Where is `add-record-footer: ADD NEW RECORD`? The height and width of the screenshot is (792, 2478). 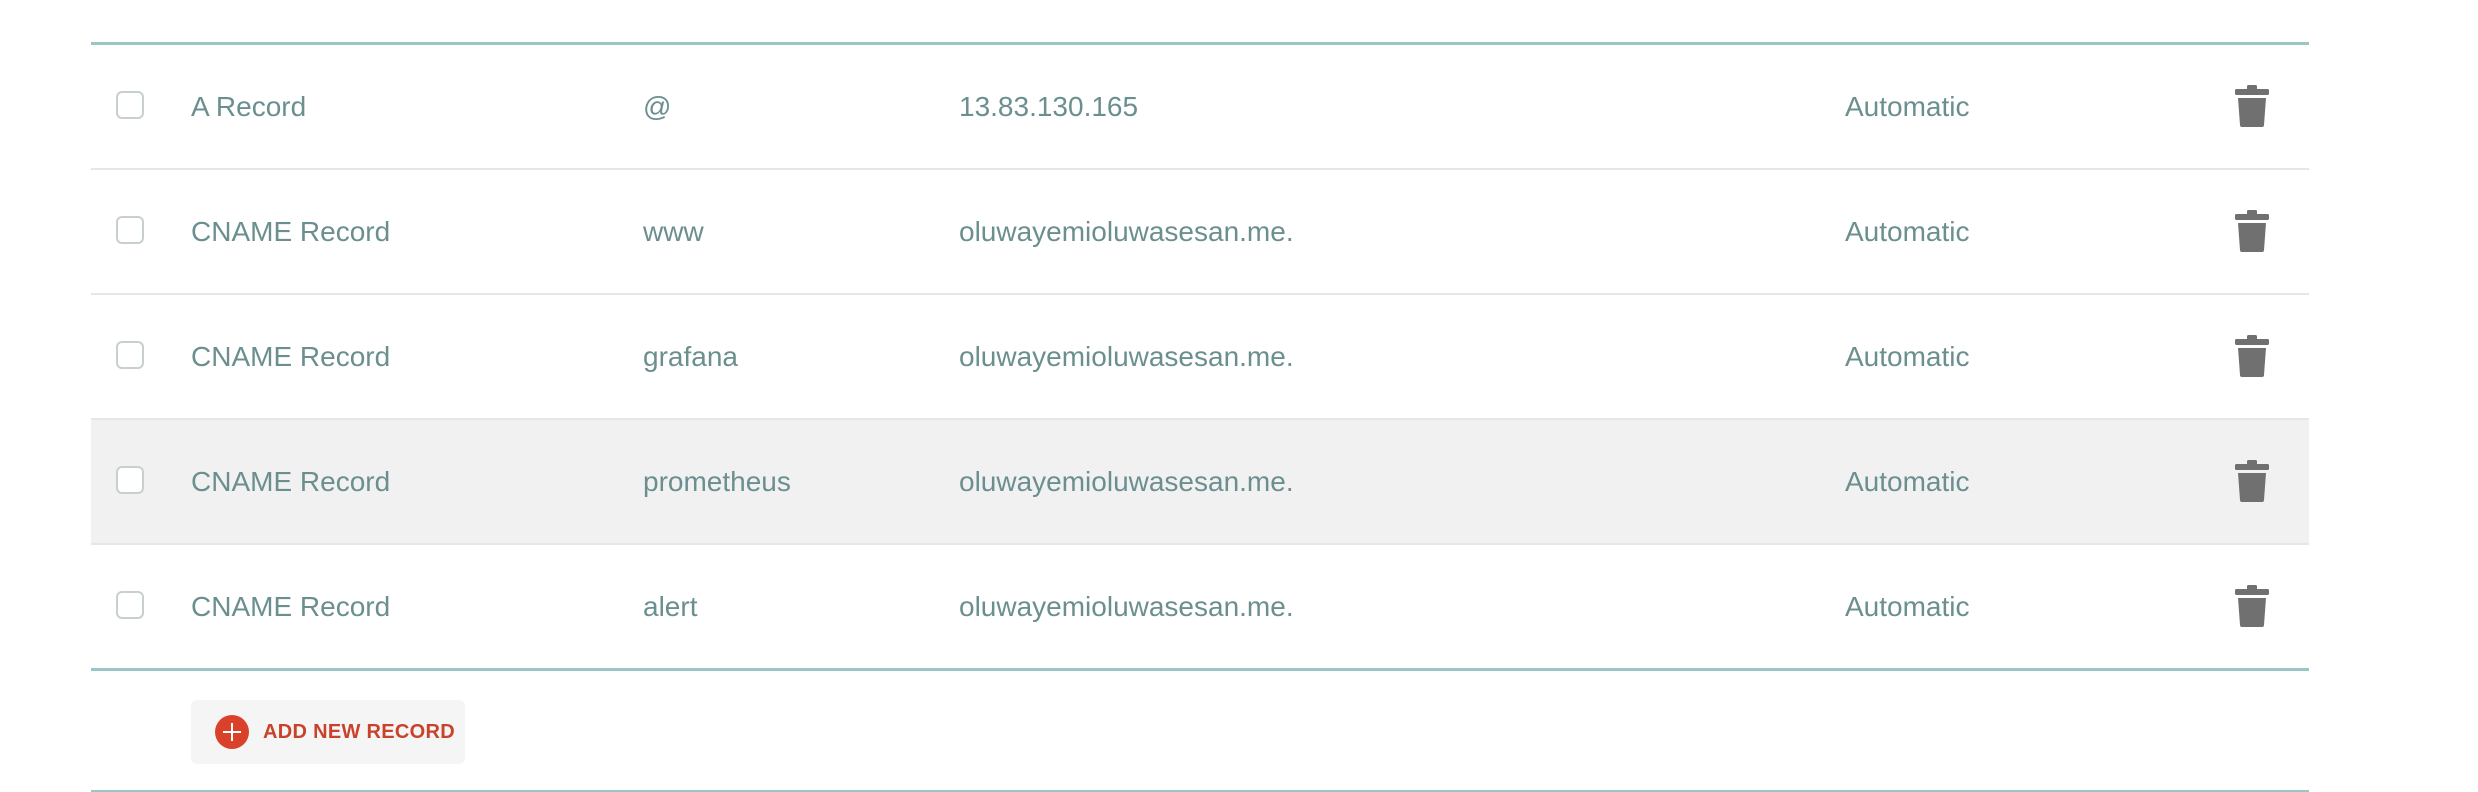
add-record-footer: ADD NEW RECORD is located at coordinates (1200, 732).